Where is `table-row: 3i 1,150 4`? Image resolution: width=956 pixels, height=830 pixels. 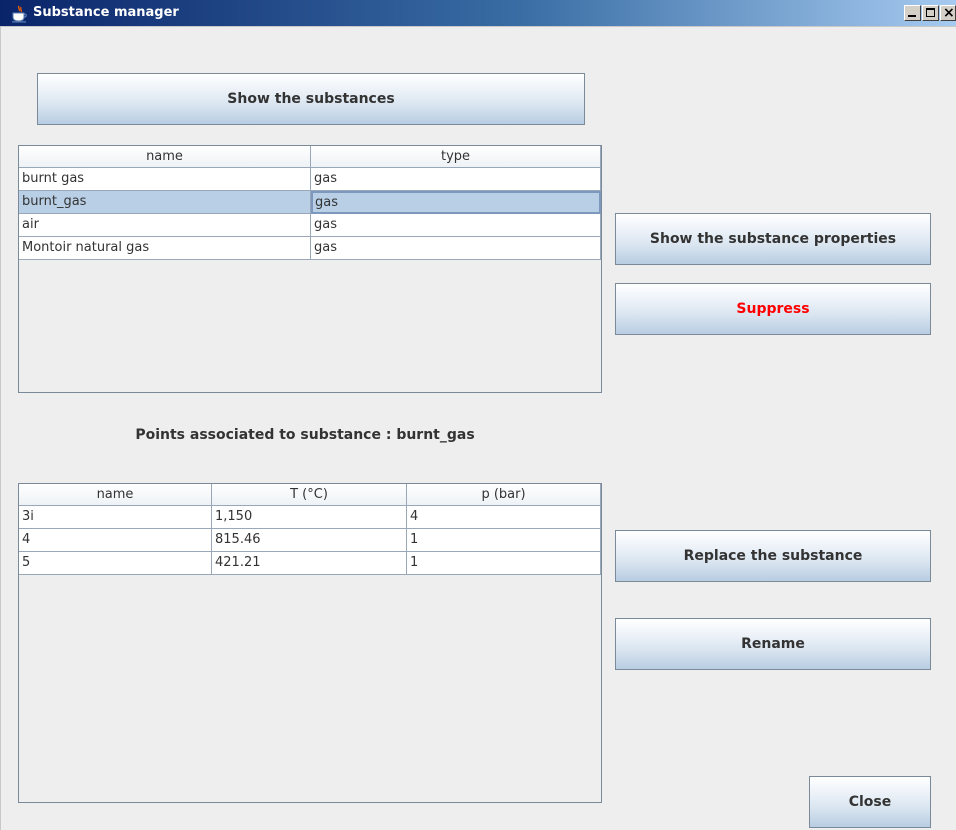
table-row: 3i 1,150 4 is located at coordinates (310, 517).